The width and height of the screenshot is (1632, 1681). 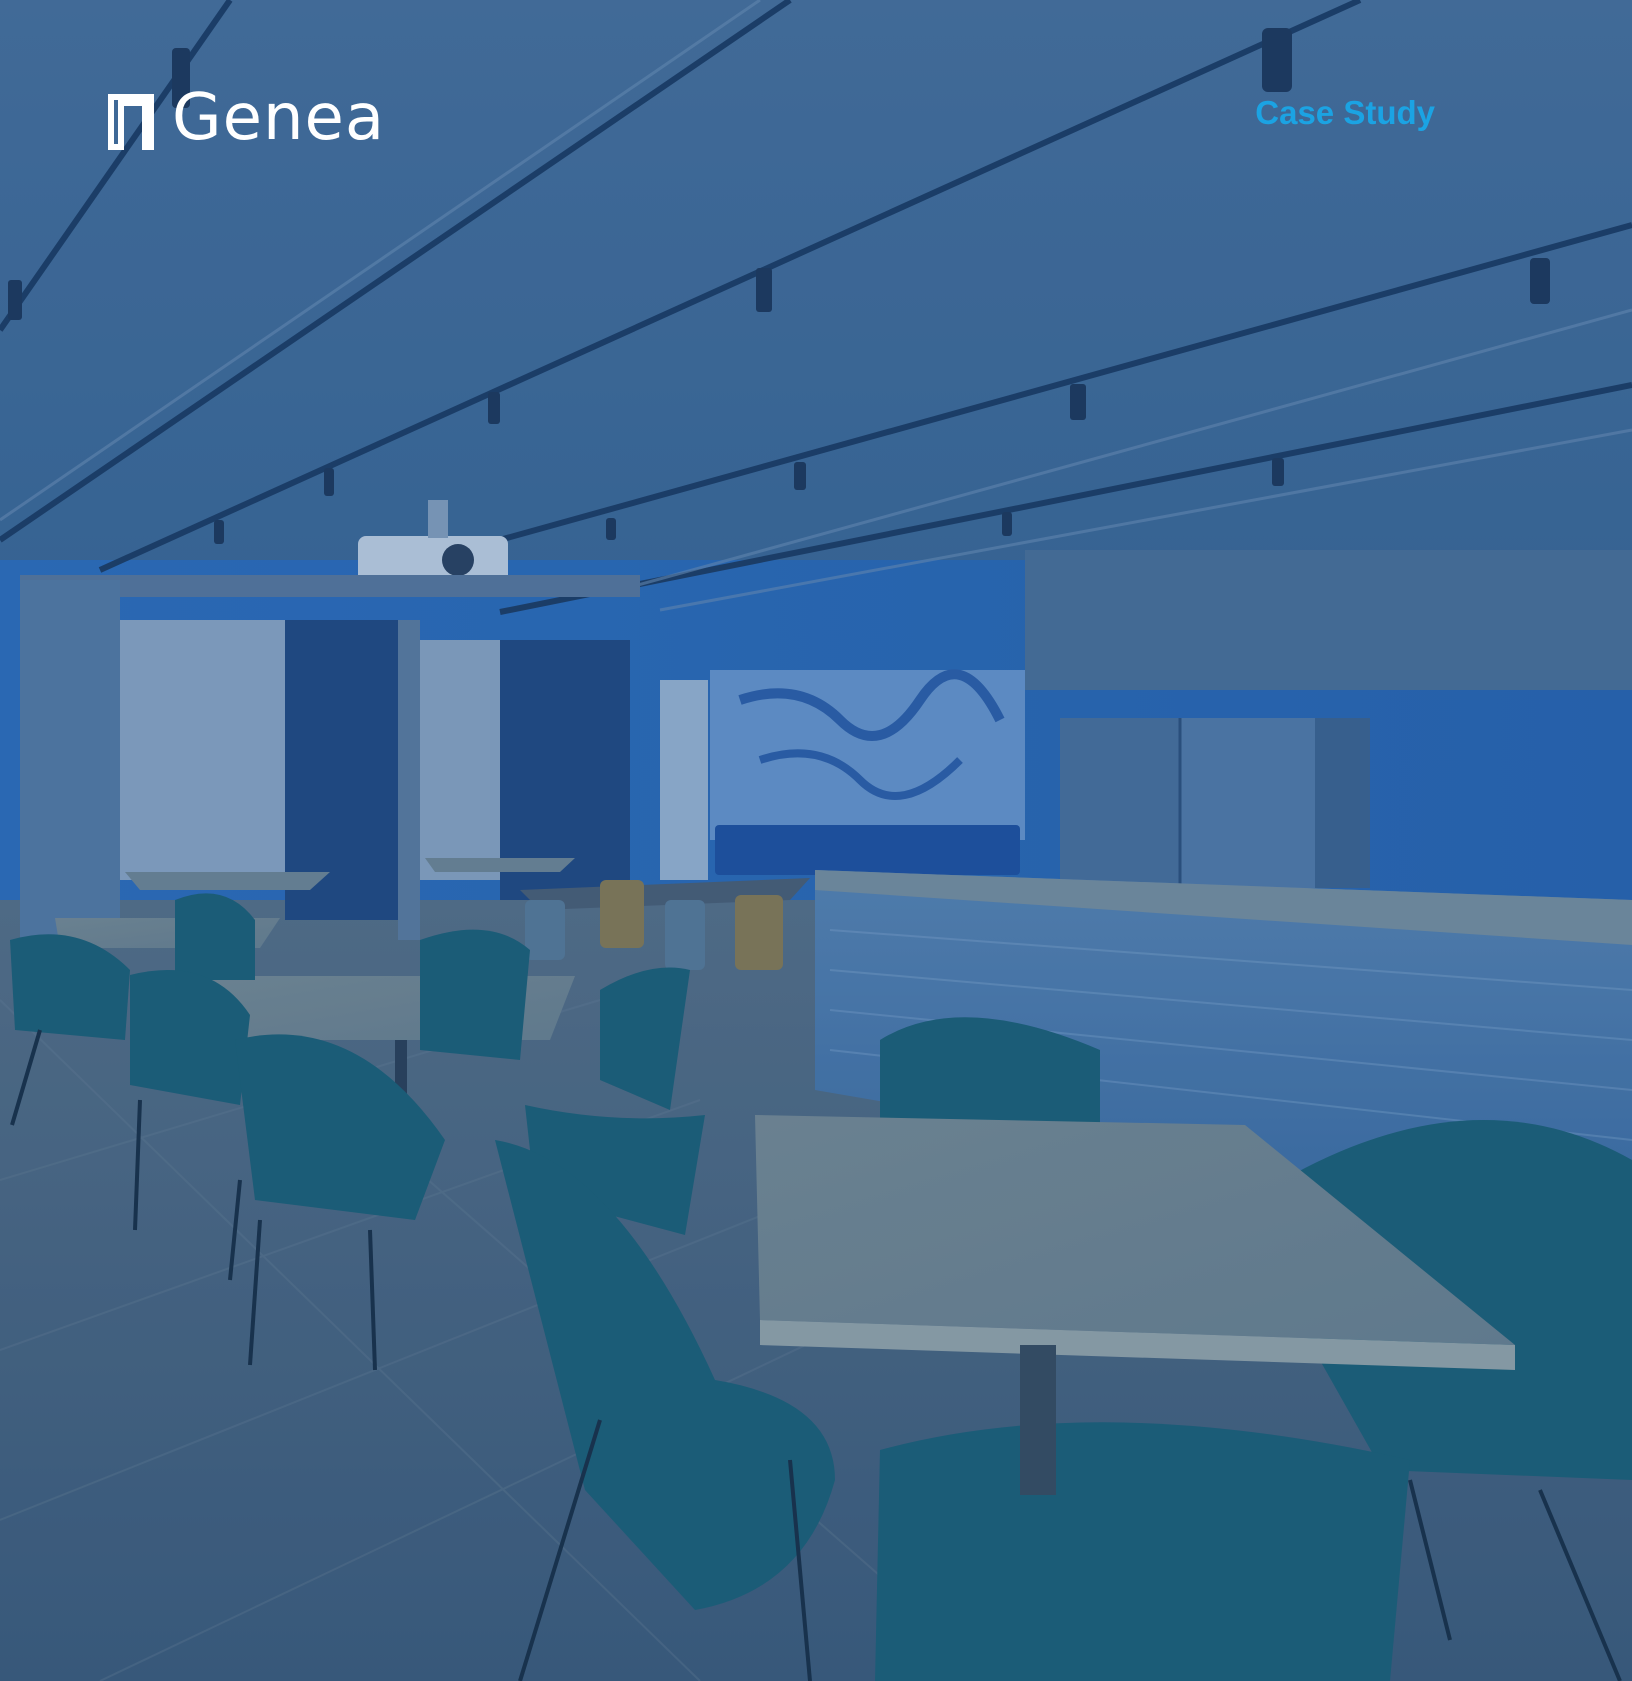 I want to click on genea-logo: Genea, so click(x=245, y=119).